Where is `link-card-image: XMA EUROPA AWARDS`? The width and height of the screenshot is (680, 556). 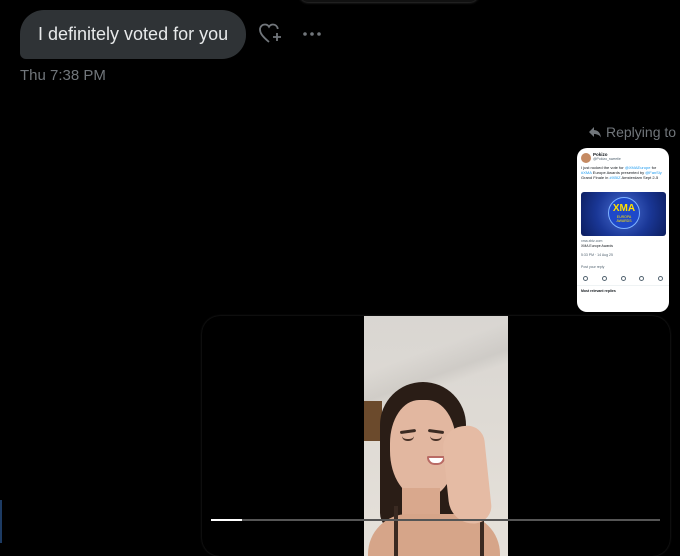
link-card-image: XMA EUROPA AWARDS is located at coordinates (623, 214).